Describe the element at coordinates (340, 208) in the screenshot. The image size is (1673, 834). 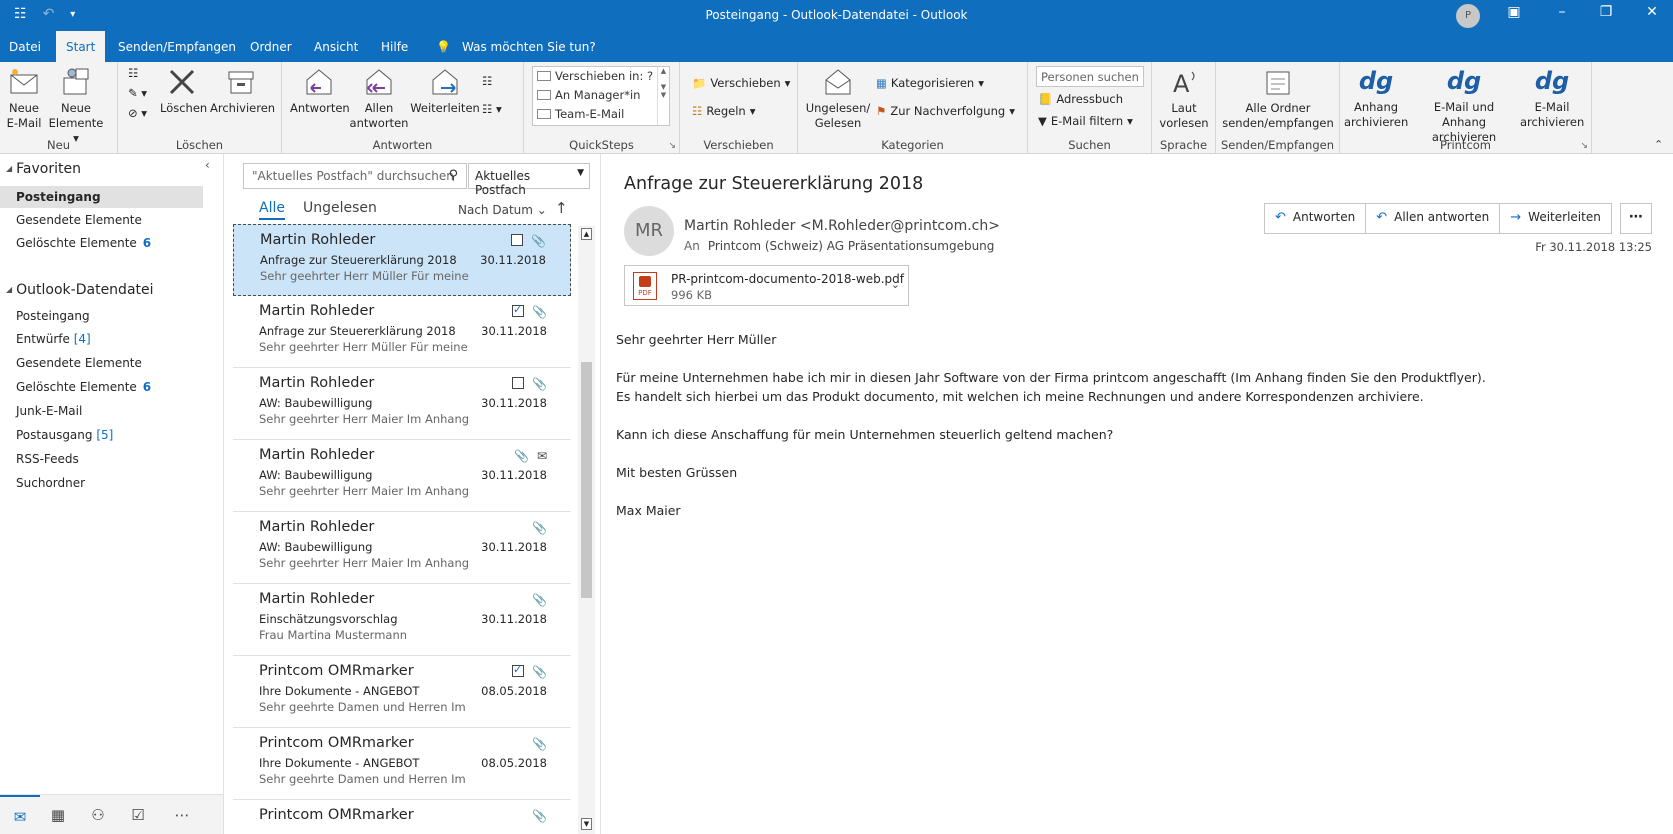
I see `filter-unread-tab: Ungelesen` at that location.